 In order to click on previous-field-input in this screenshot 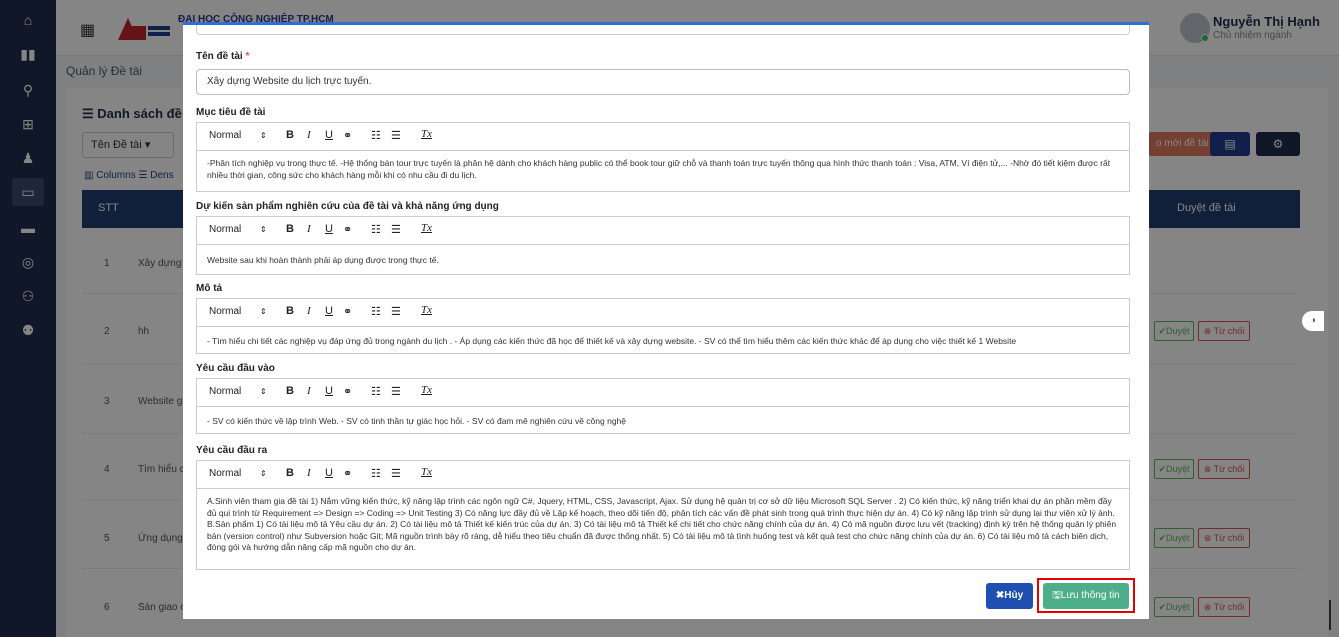, I will do `click(663, 30)`.